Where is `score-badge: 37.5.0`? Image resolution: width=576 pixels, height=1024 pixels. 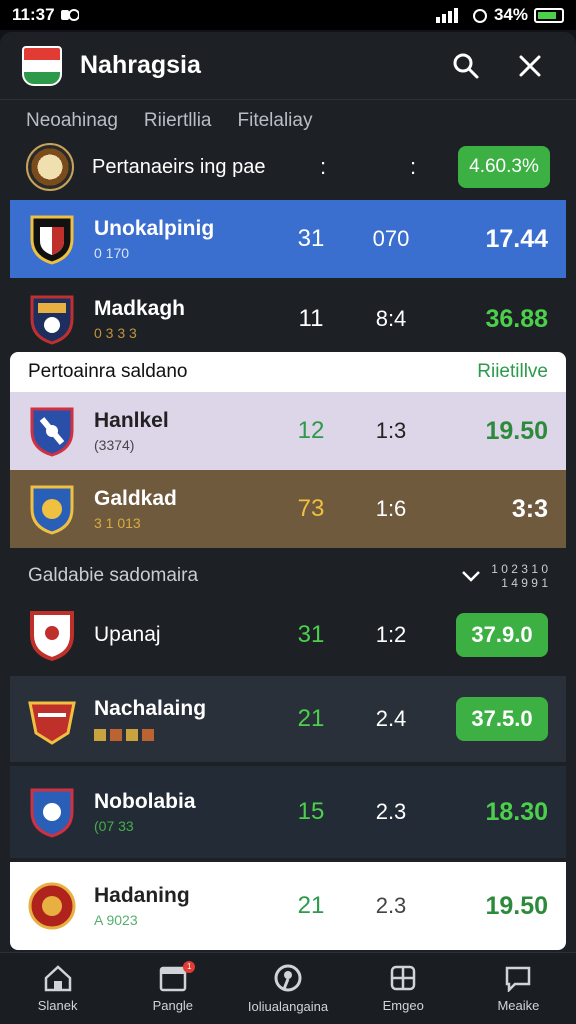
score-badge: 37.5.0 is located at coordinates (502, 719).